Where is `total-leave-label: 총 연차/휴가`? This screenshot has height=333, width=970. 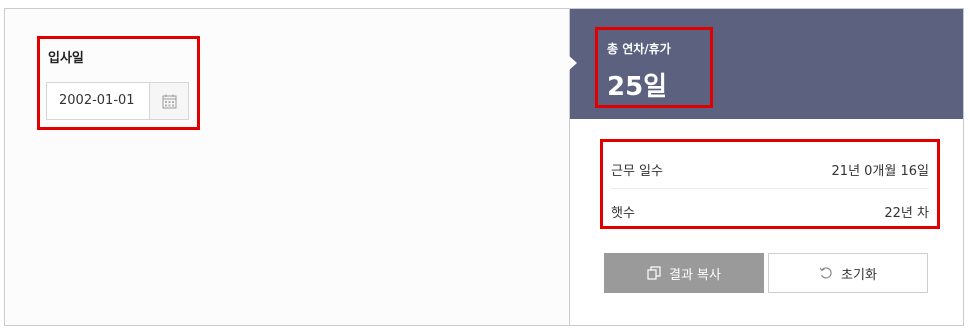
total-leave-label: 총 연차/휴가 is located at coordinates (639, 49).